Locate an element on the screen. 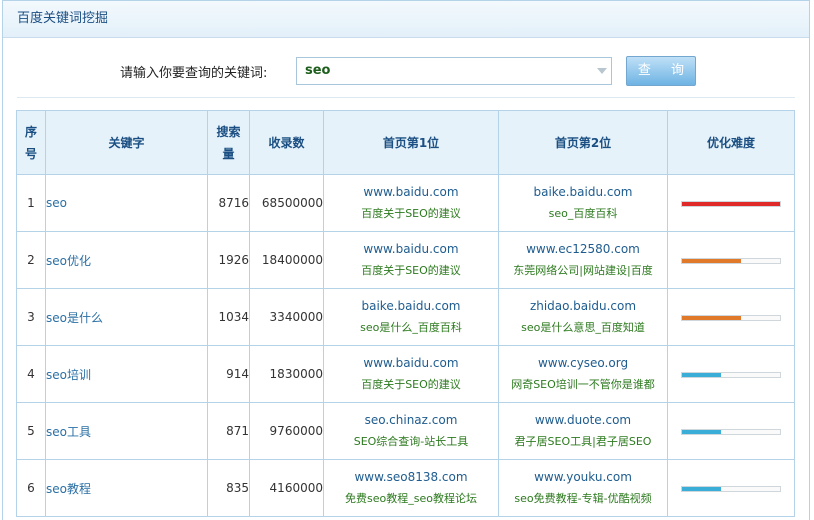  second-rank-cell: www.cyseo.org 网奇SEO培训一不管你是谁都 is located at coordinates (583, 374).